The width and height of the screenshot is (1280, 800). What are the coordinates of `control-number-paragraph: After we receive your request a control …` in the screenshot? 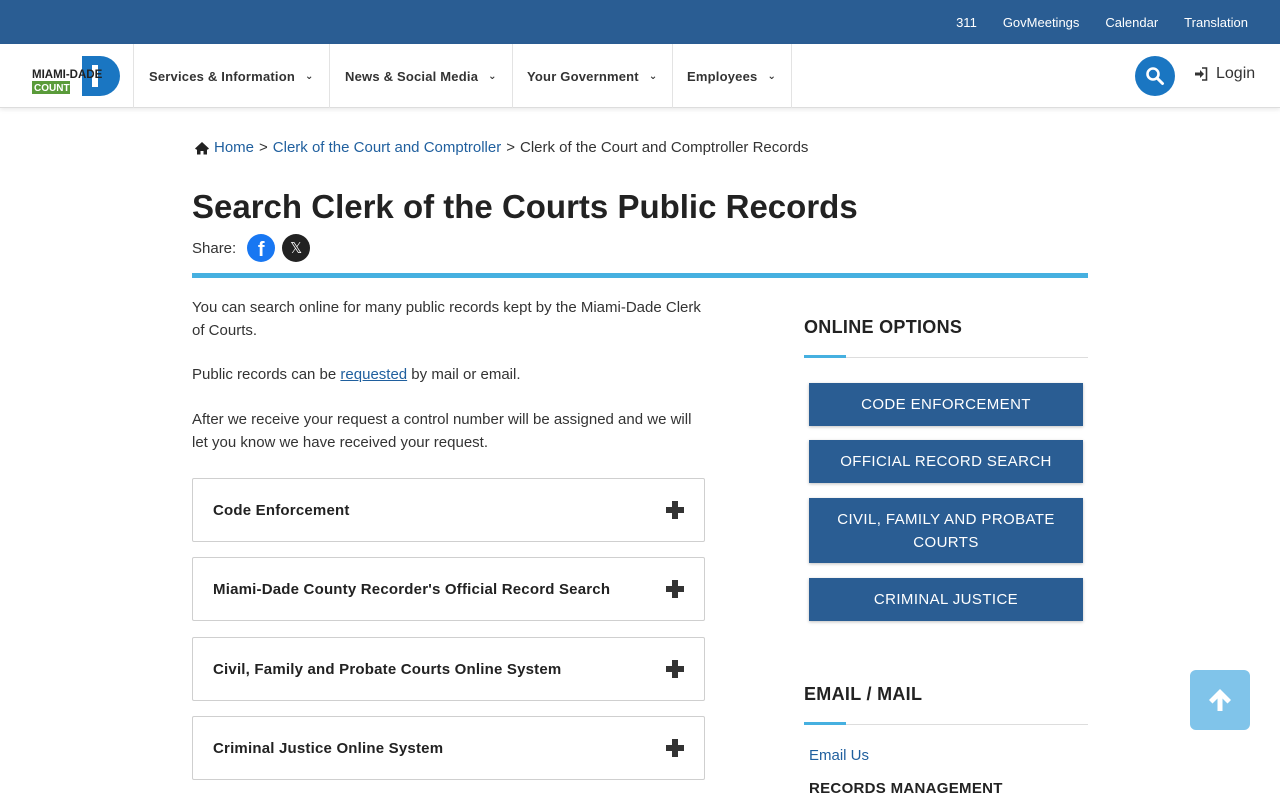 It's located at (442, 431).